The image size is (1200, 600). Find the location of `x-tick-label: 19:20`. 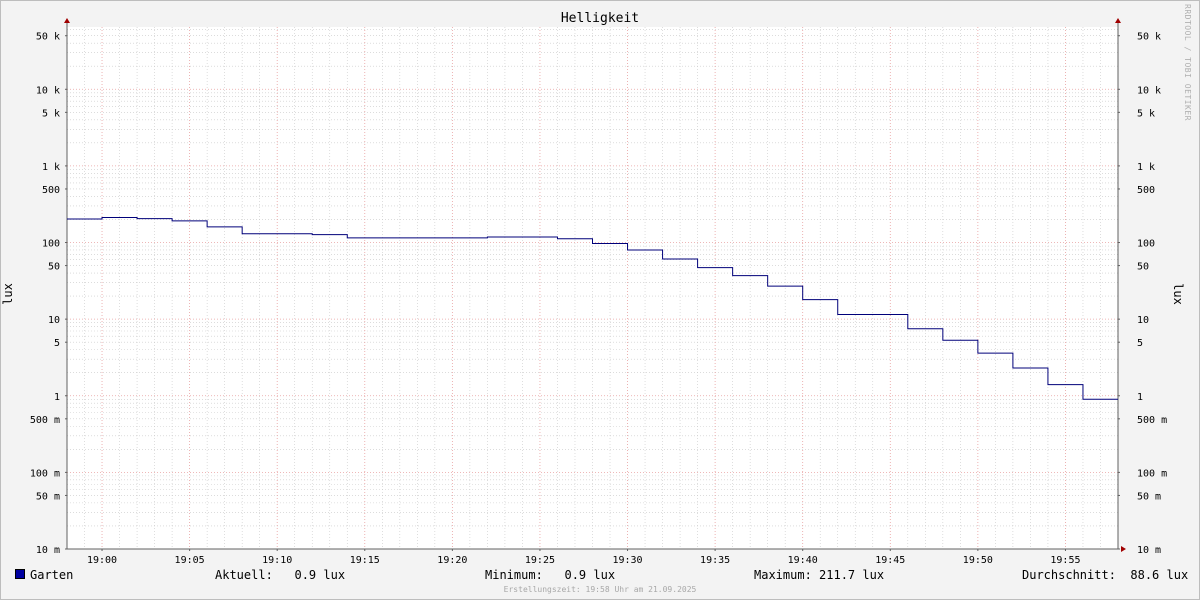

x-tick-label: 19:20 is located at coordinates (452, 560).